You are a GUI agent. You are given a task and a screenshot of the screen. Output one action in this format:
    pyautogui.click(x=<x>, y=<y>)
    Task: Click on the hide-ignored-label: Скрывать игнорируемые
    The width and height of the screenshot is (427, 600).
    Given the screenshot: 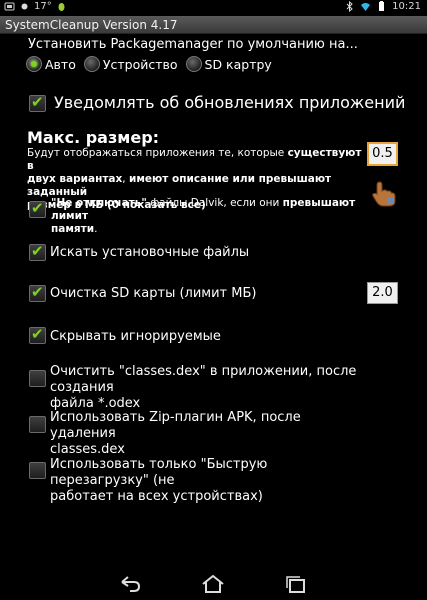 What is the action you would take?
    pyautogui.click(x=135, y=336)
    